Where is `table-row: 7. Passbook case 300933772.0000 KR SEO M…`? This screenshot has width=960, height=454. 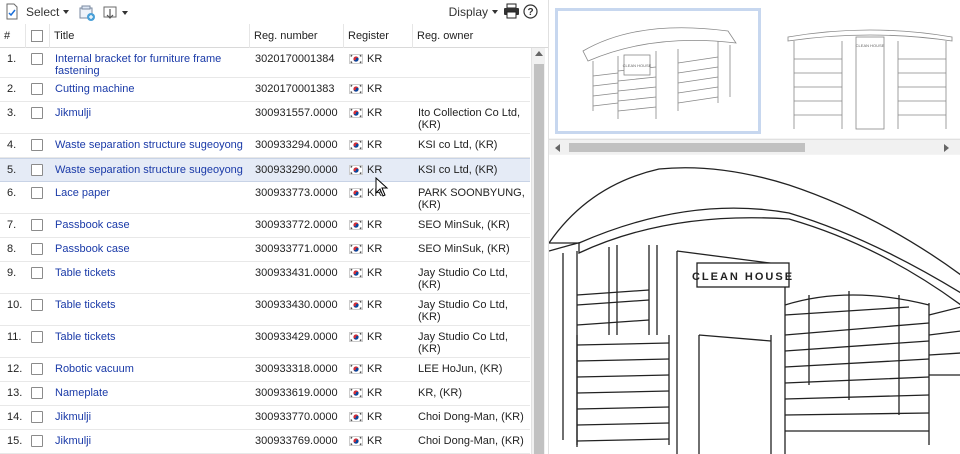 table-row: 7. Passbook case 300933772.0000 KR SEO M… is located at coordinates (265, 226).